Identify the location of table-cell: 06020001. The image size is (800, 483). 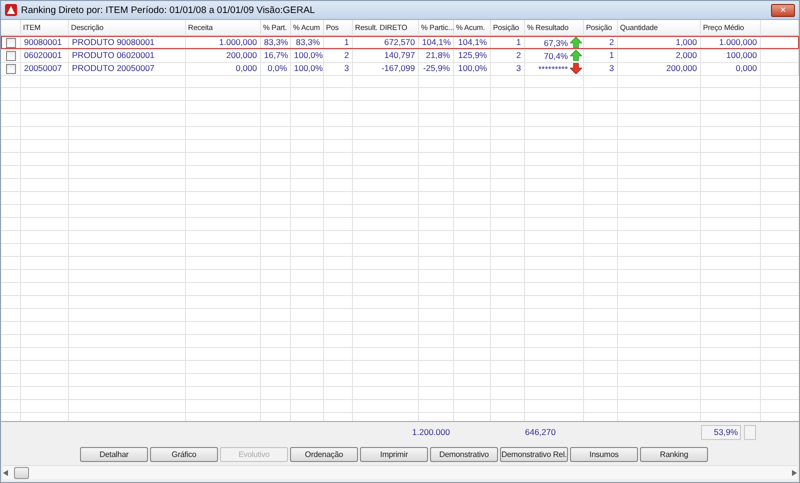
(45, 56).